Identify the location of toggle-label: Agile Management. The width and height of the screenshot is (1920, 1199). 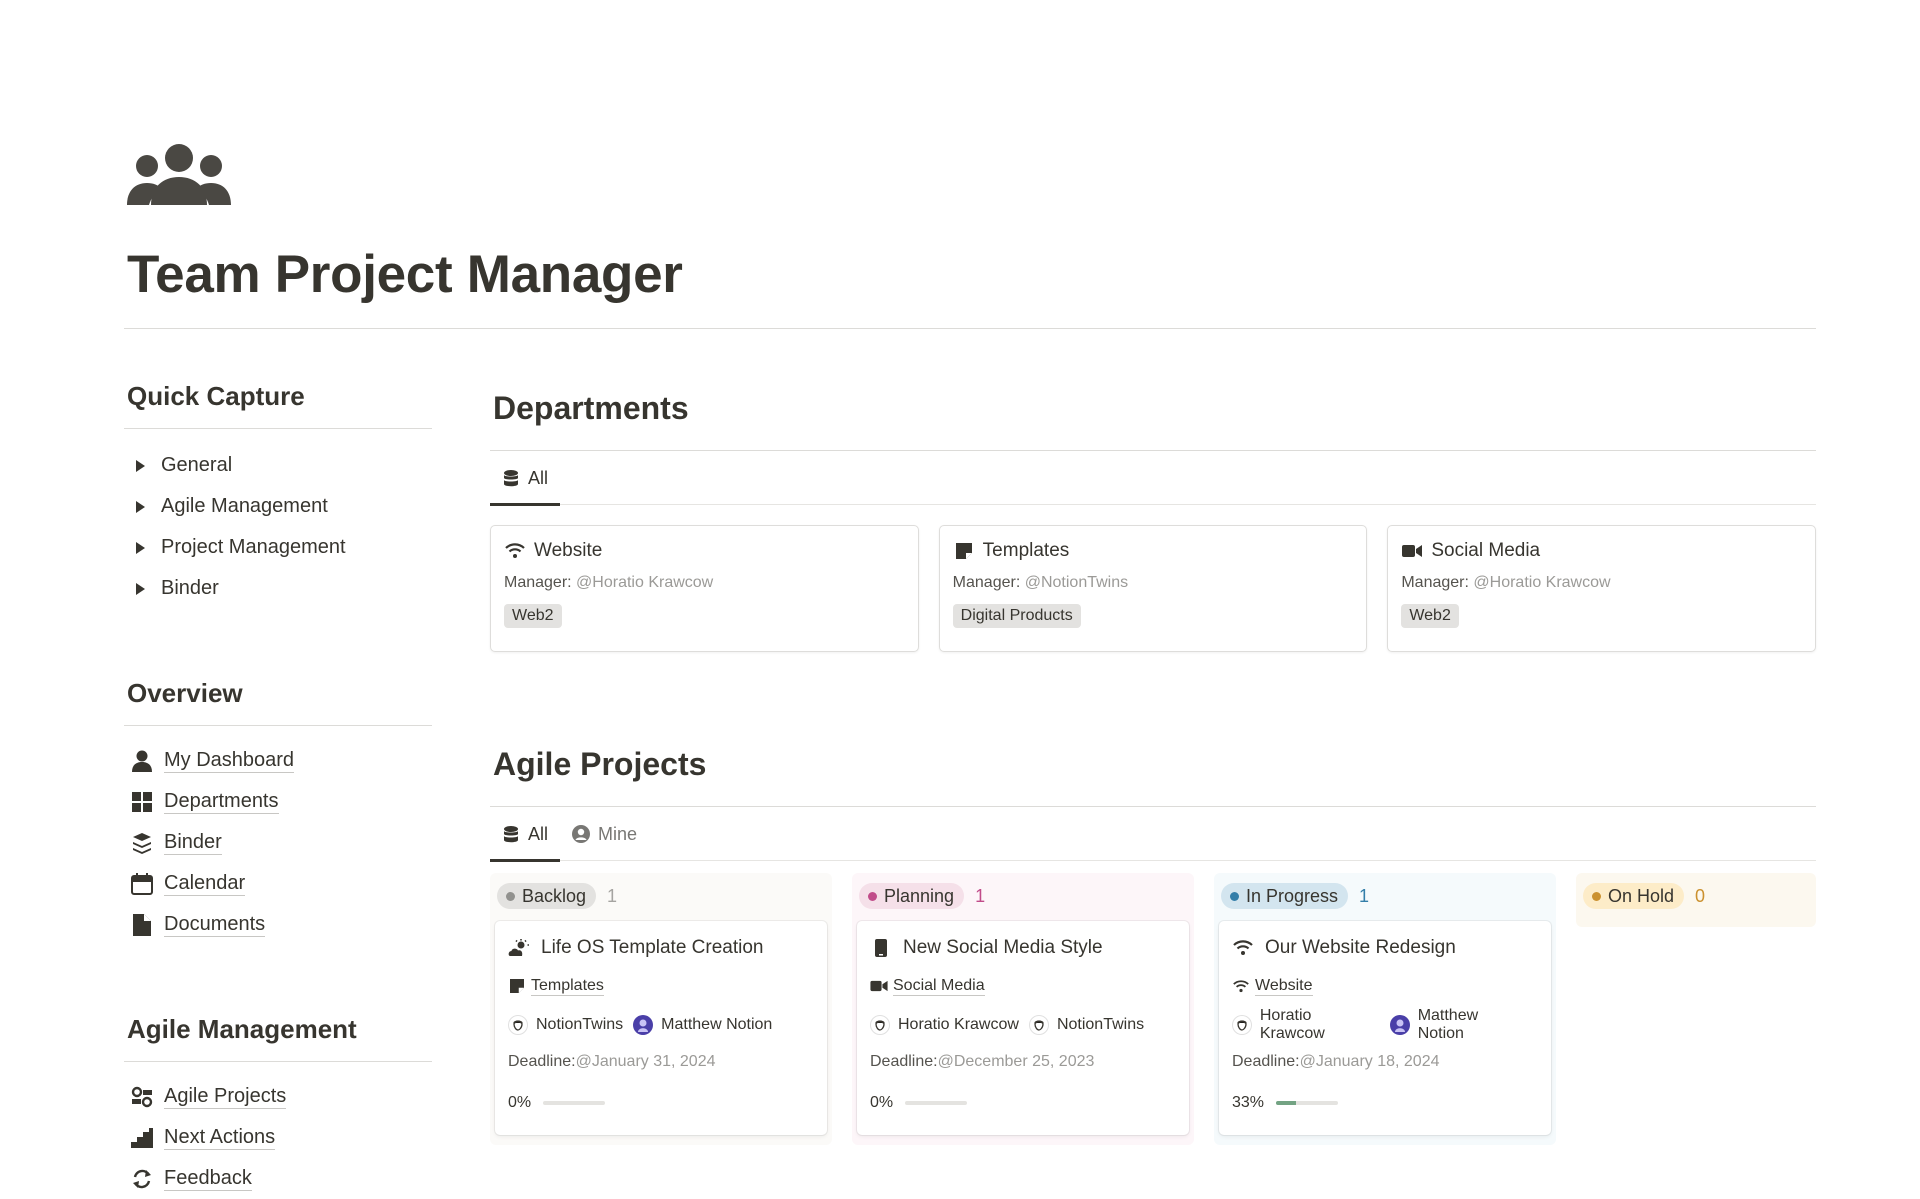
(244, 506).